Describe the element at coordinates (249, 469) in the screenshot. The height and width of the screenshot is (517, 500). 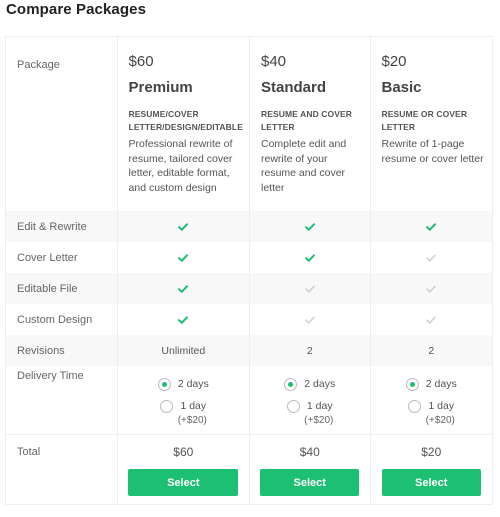
I see `total-row: Total $60 Select $40 Select $20 Select` at that location.